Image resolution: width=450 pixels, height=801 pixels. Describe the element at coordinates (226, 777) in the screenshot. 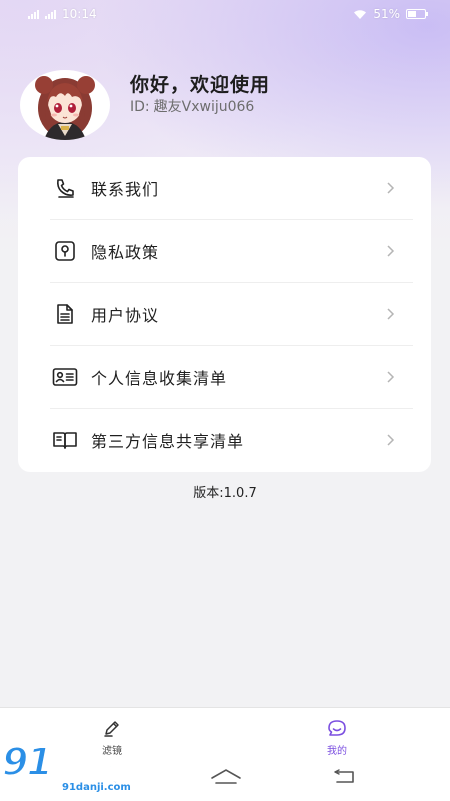

I see `home-nav-icon` at that location.